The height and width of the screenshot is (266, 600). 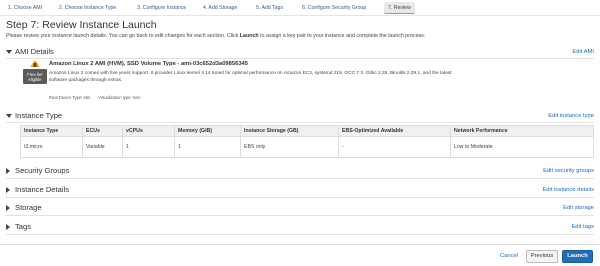 I want to click on security-groups-title: Security Groups, so click(x=42, y=170).